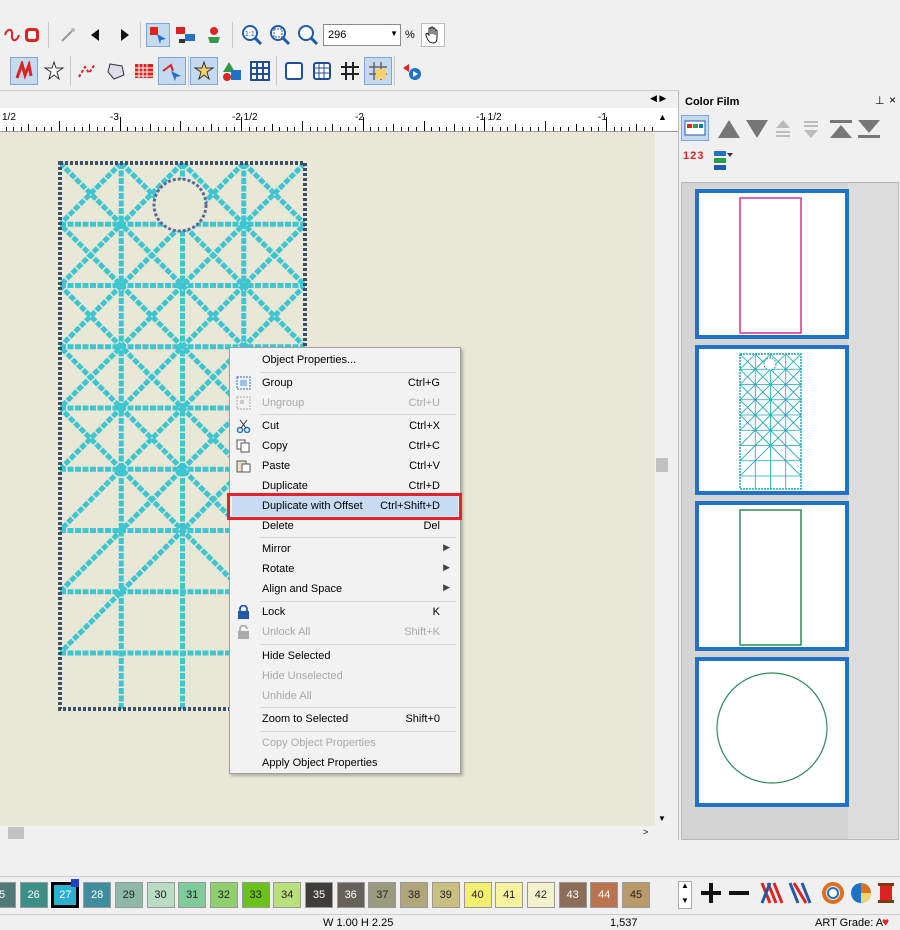  Describe the element at coordinates (223, 895) in the screenshot. I see `palette-swatch: 32` at that location.